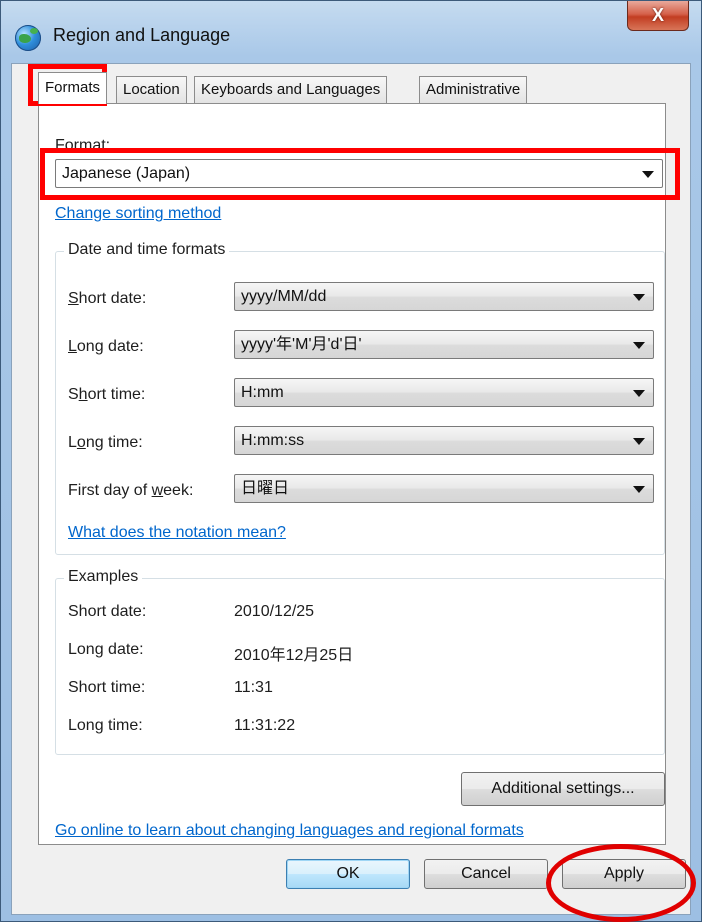 Image resolution: width=702 pixels, height=922 pixels. What do you see at coordinates (151, 89) in the screenshot?
I see `tab-location: Location` at bounding box center [151, 89].